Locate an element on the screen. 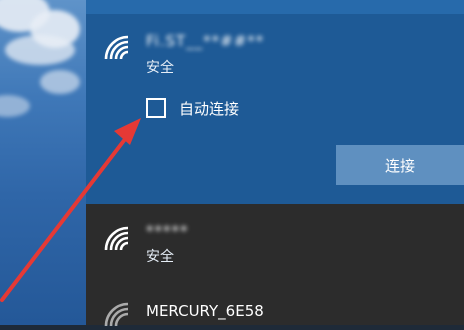  network-name: ***** is located at coordinates (167, 231).